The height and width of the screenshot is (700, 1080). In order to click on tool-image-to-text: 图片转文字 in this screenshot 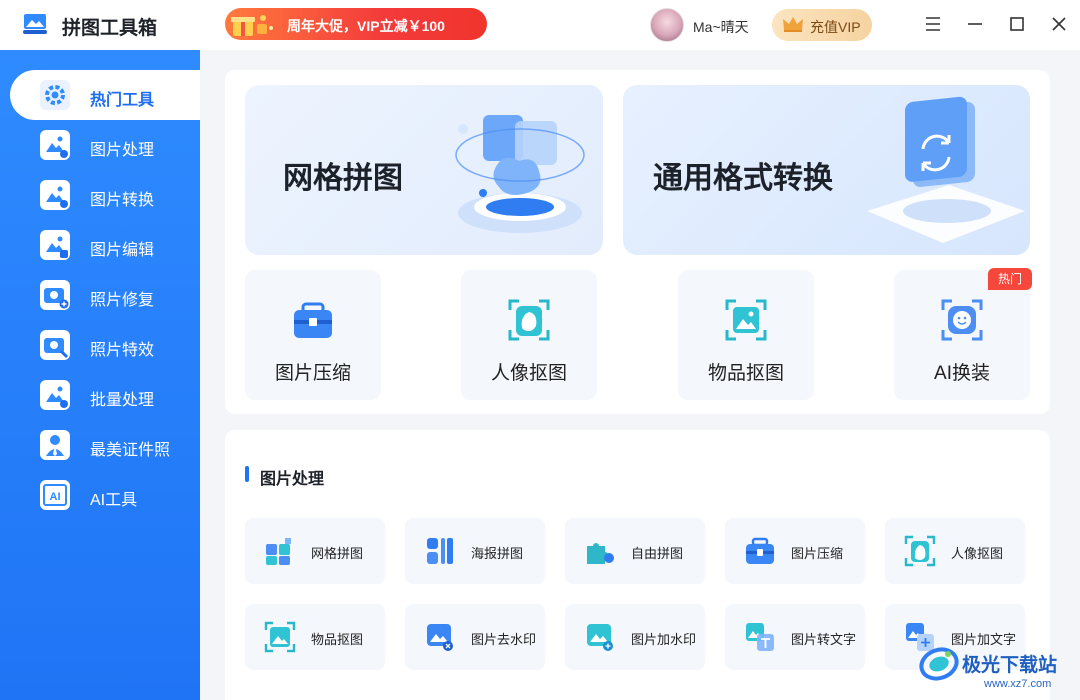, I will do `click(795, 637)`.